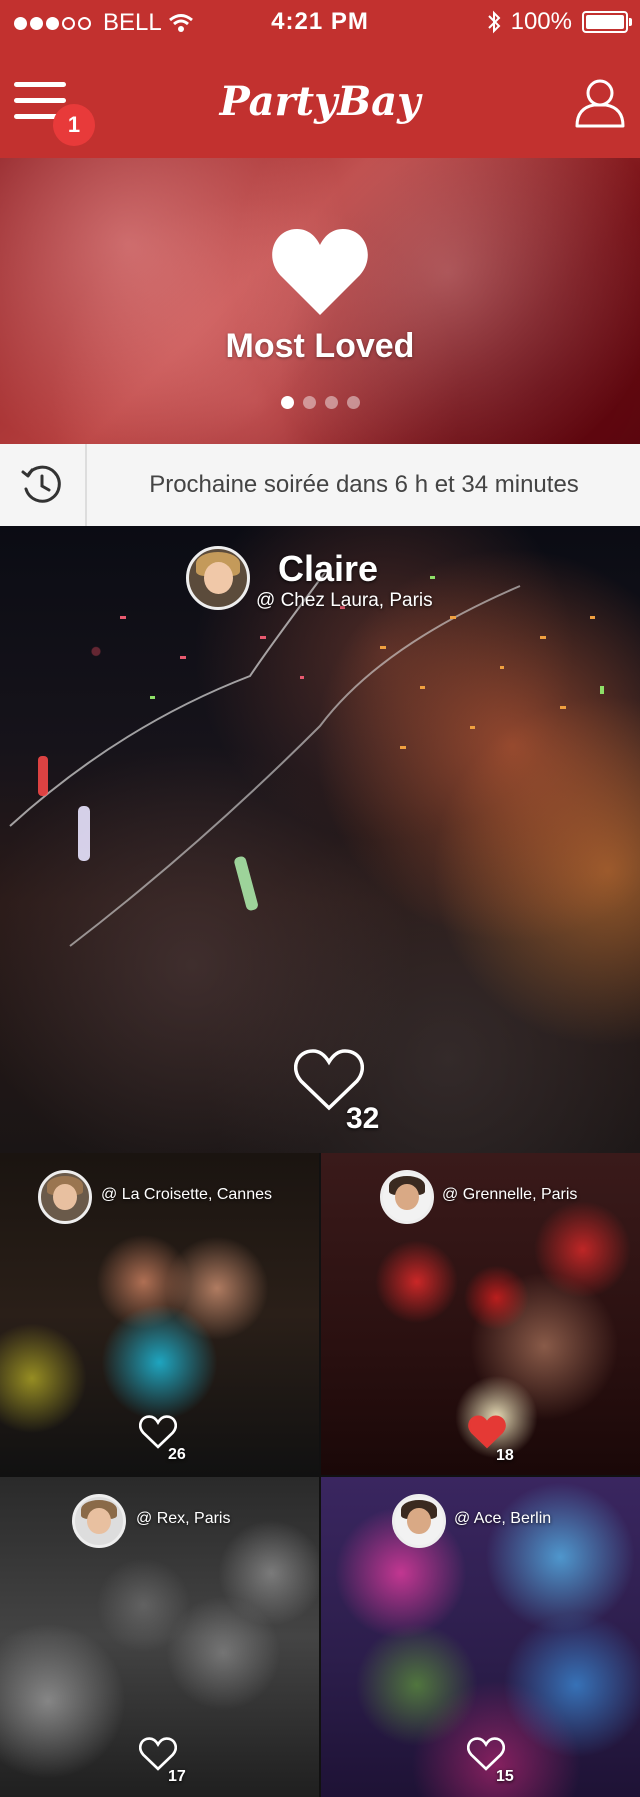 This screenshot has height=1797, width=640. Describe the element at coordinates (320, 101) in the screenshot. I see `app-logo: PartyBay` at that location.